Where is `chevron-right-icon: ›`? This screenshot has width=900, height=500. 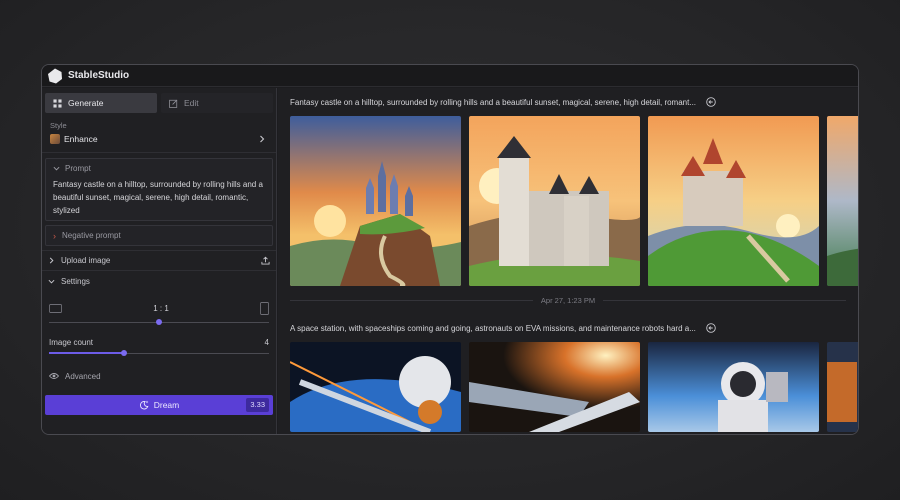 chevron-right-icon: › is located at coordinates (54, 235).